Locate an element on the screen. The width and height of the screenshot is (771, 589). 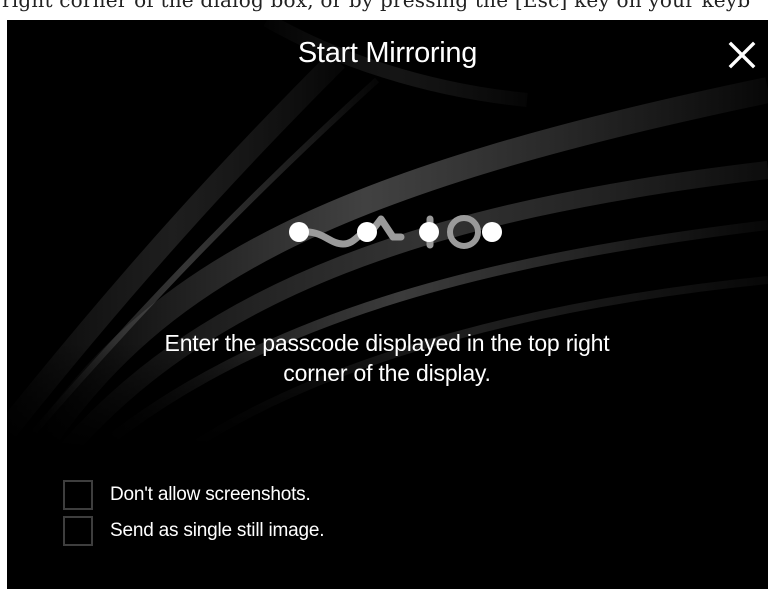
instruction-line-2: corner of the display. is located at coordinates (387, 373).